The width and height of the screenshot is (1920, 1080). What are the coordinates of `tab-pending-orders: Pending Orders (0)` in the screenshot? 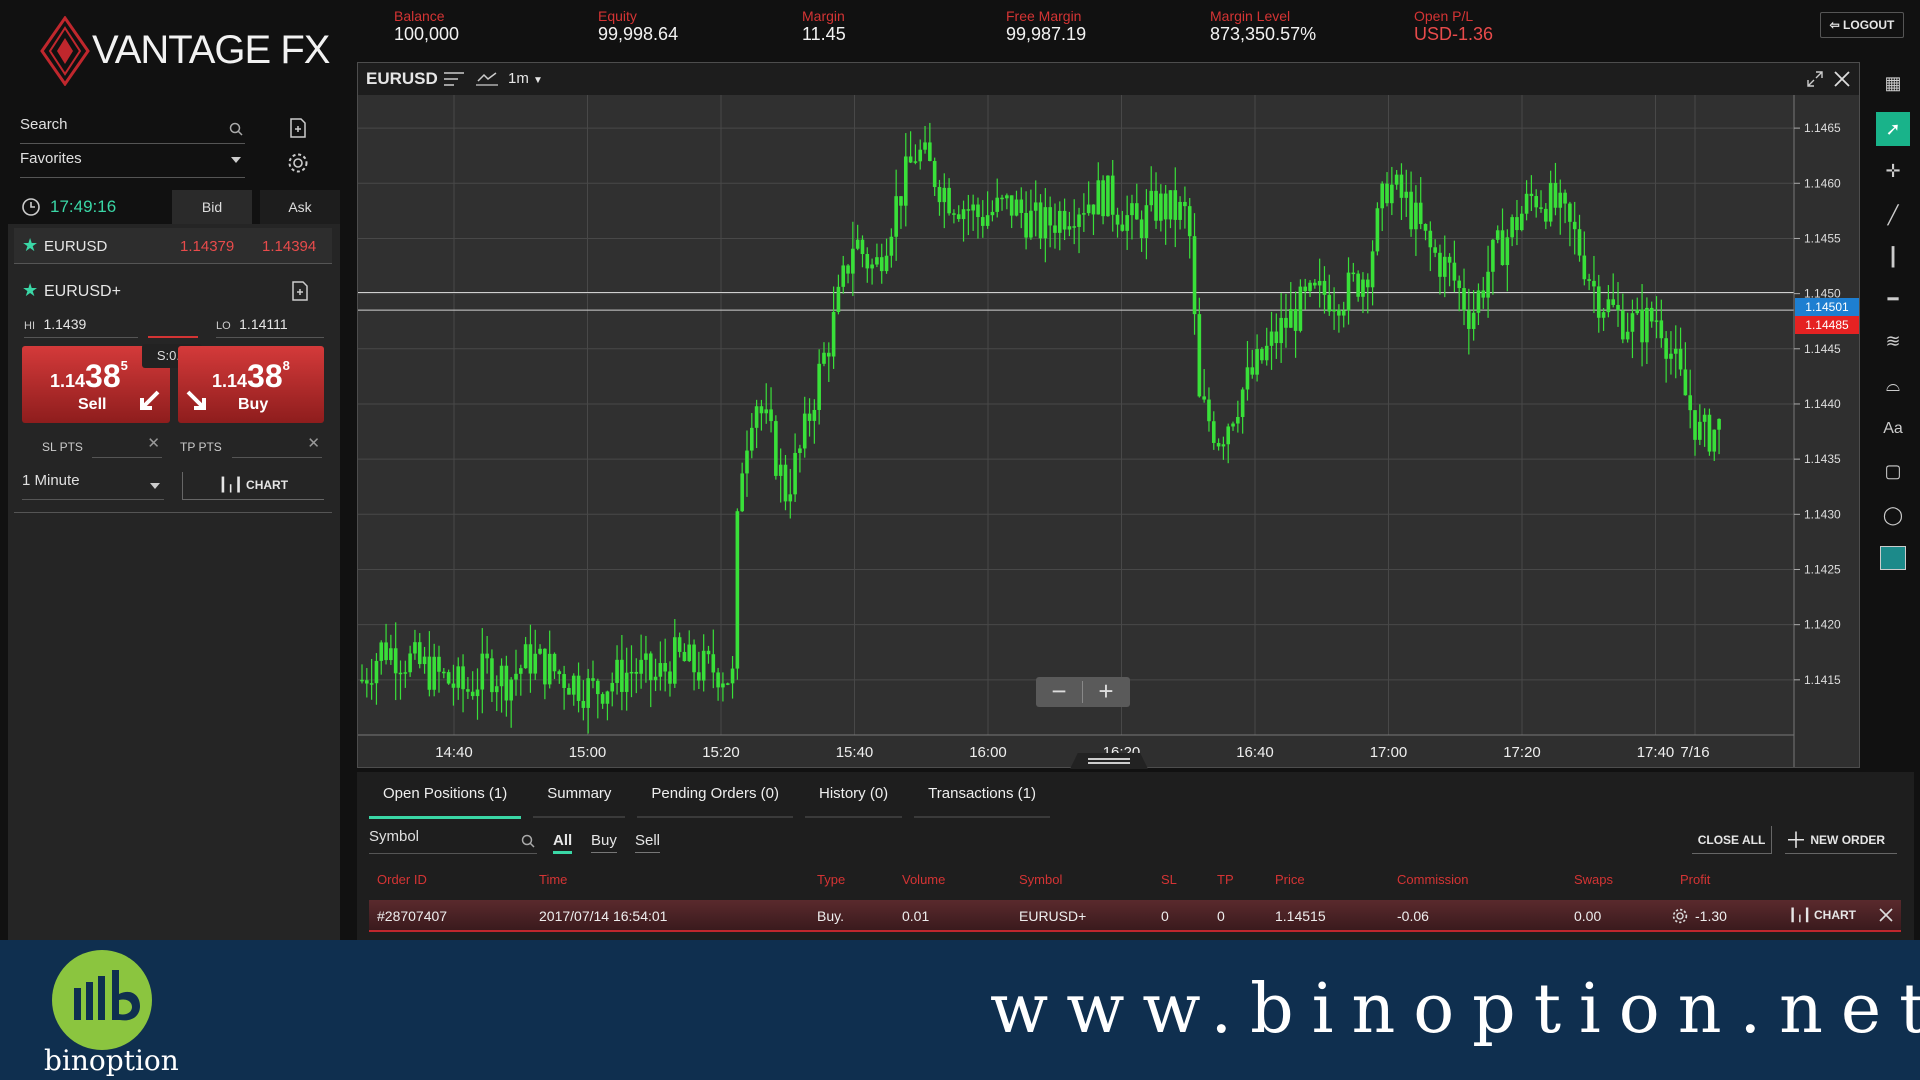 It's located at (715, 795).